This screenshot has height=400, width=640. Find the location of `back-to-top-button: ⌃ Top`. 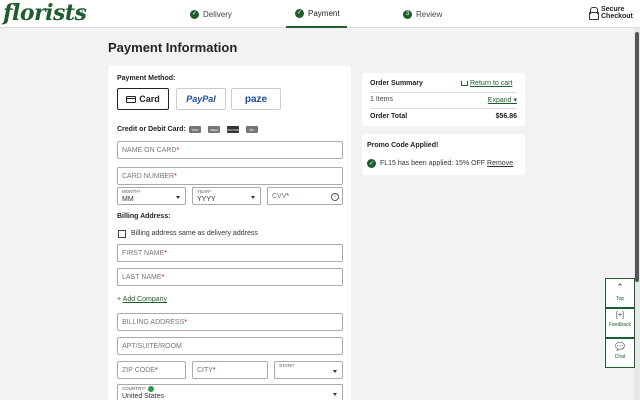

back-to-top-button: ⌃ Top is located at coordinates (620, 293).